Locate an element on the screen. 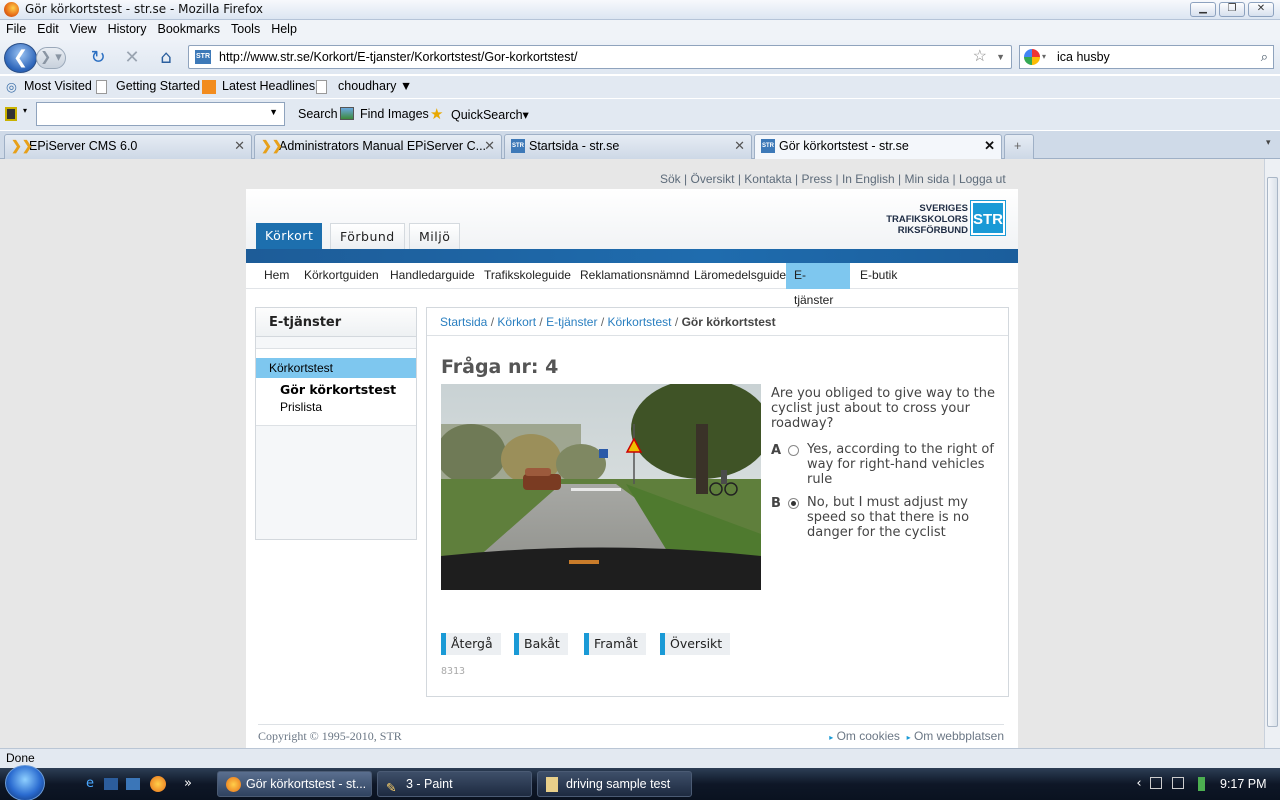 The image size is (1280, 800). main-tab-forbund: Förbund is located at coordinates (367, 236).